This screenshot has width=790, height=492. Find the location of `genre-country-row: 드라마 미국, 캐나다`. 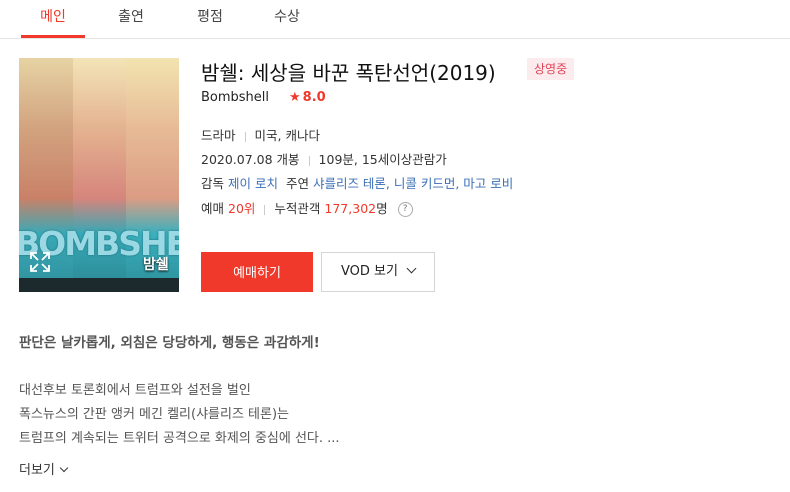

genre-country-row: 드라마 미국, 캐나다 is located at coordinates (260, 134).